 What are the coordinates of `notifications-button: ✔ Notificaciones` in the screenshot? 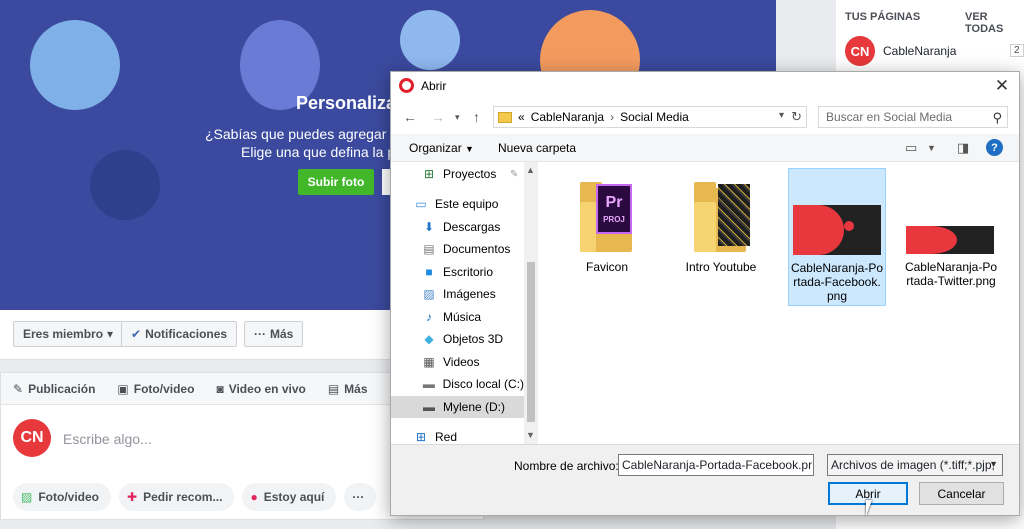 It's located at (179, 334).